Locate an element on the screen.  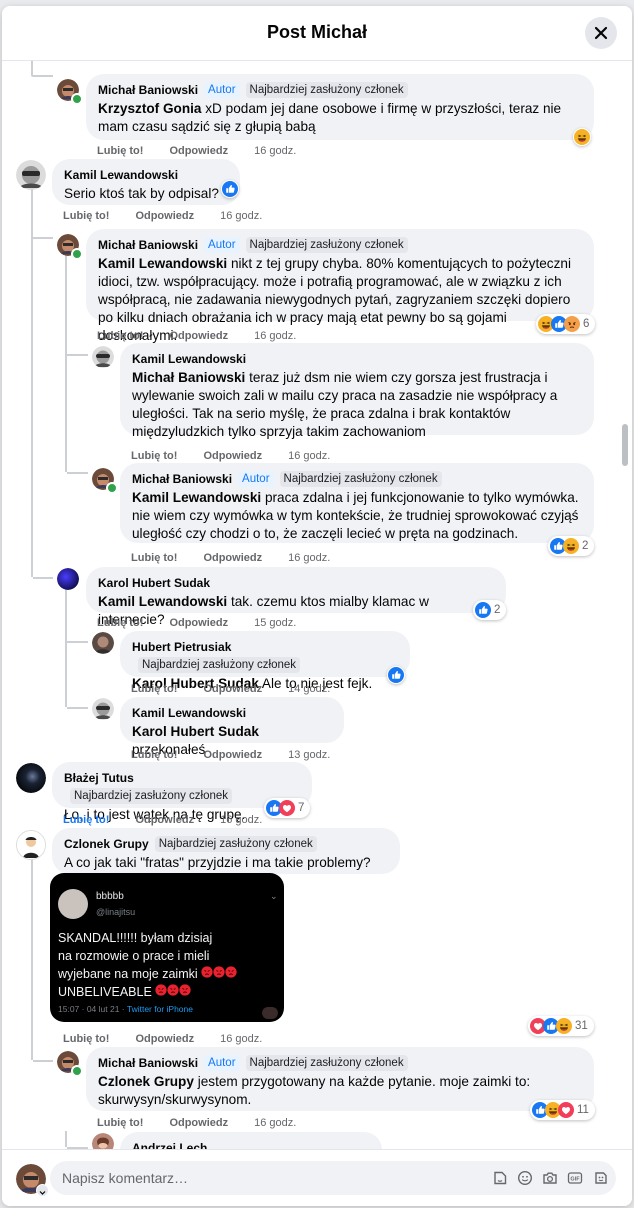
comment-actions: Lubię to! Odpowiedz 13 godz. is located at coordinates (230, 755).